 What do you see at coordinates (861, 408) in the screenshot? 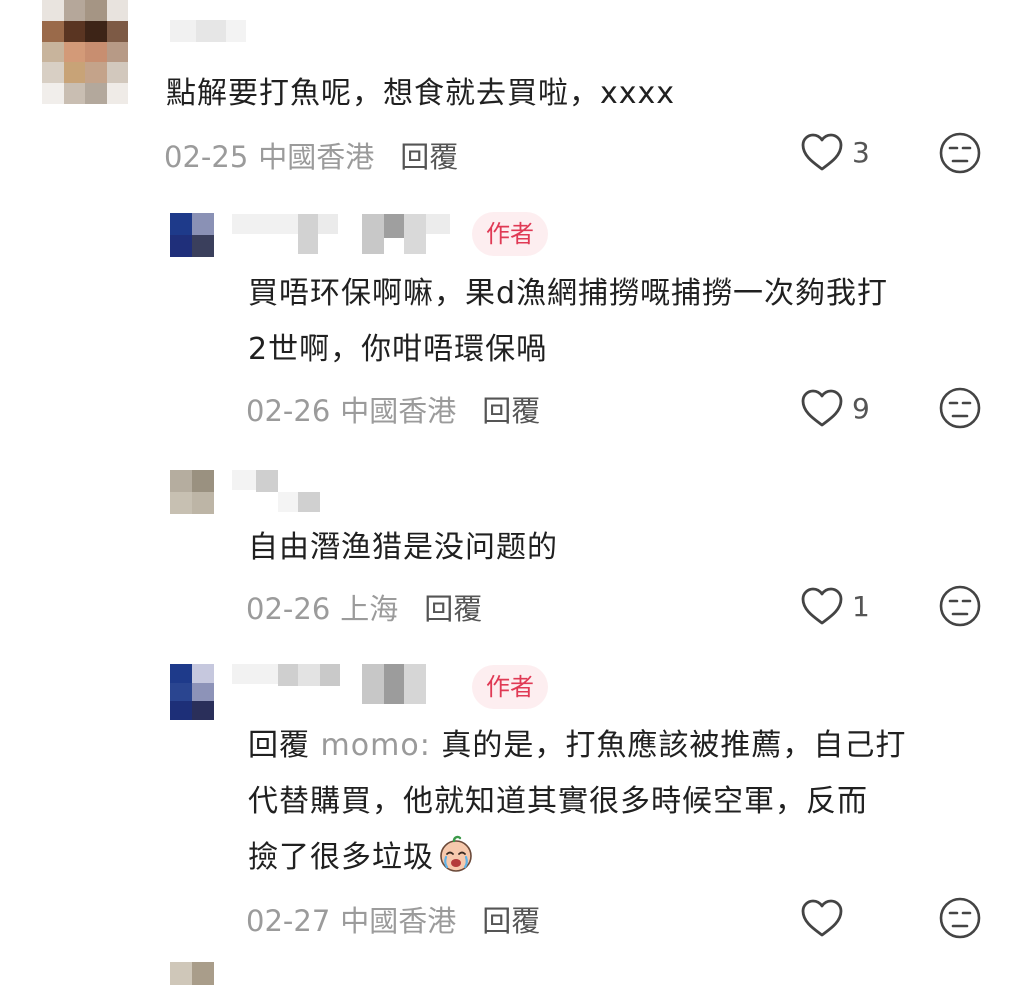
I see `like-count: 9` at bounding box center [861, 408].